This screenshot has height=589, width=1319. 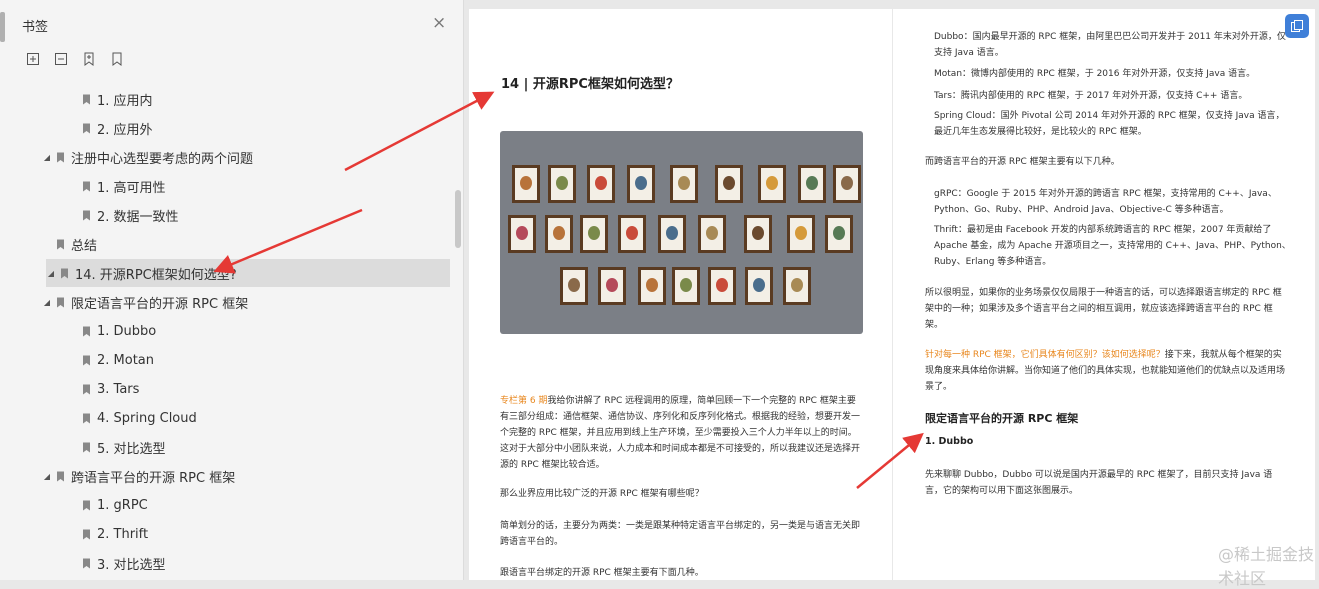 What do you see at coordinates (532, 542) in the screenshot?
I see `text-line: 跨语言平台的。` at bounding box center [532, 542].